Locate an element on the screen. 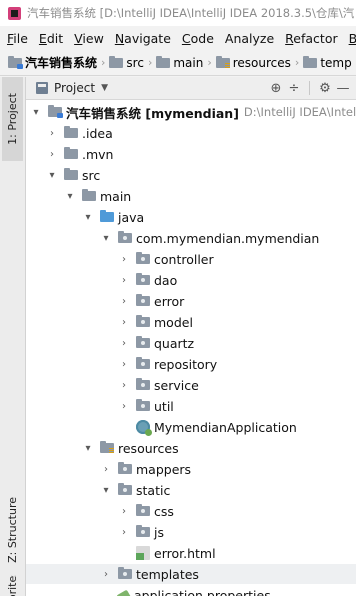 This screenshot has width=356, height=596. properties-file-icon is located at coordinates (124, 592).